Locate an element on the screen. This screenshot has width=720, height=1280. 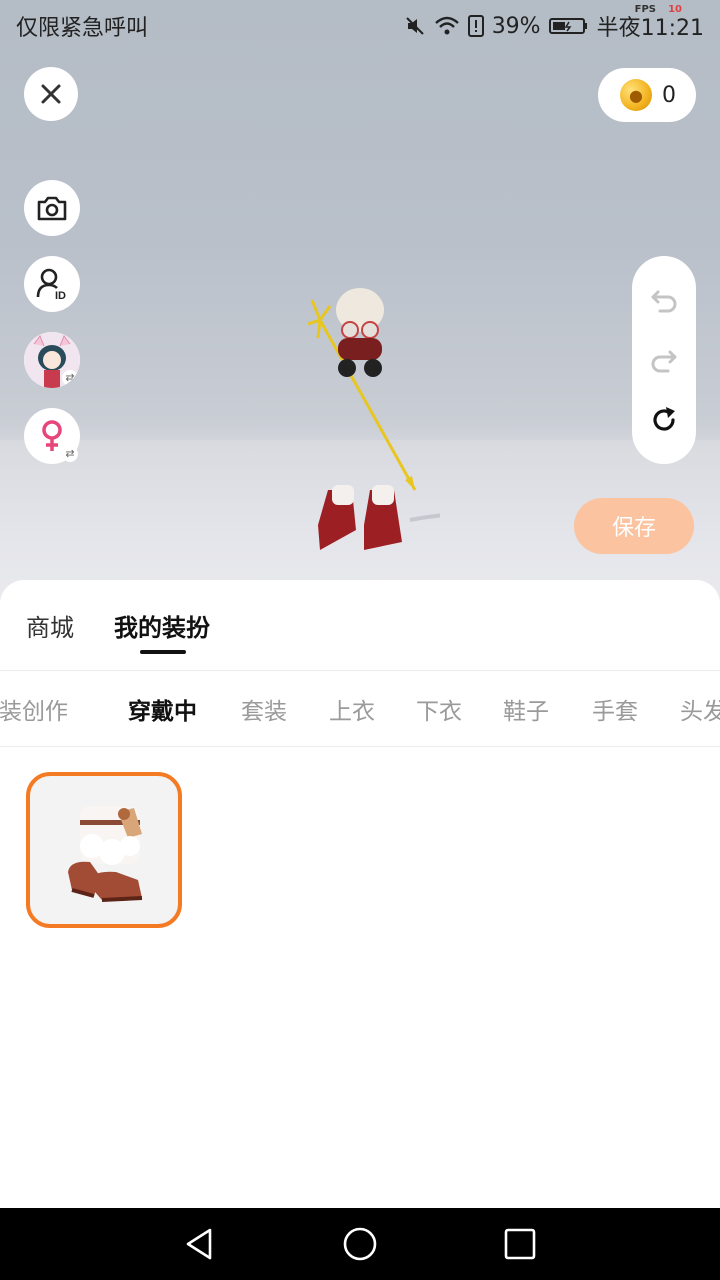
user-id-button: ID is located at coordinates (52, 284).